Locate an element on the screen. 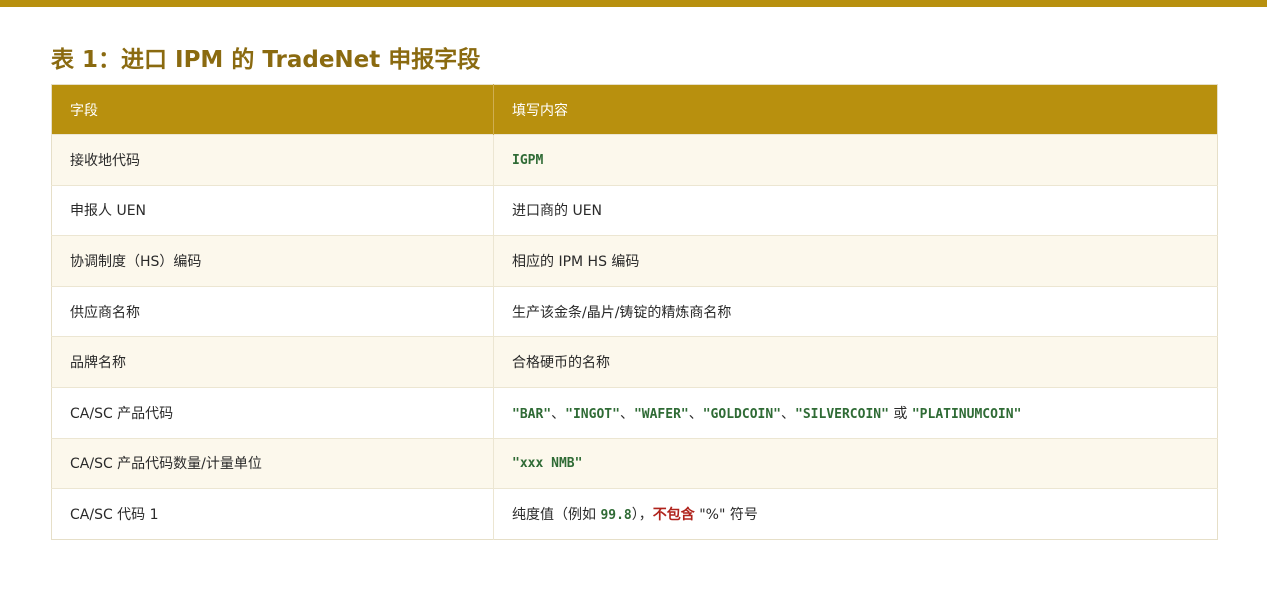 This screenshot has width=1267, height=593. table-header-row: 字段 填写内容 is located at coordinates (634, 109).